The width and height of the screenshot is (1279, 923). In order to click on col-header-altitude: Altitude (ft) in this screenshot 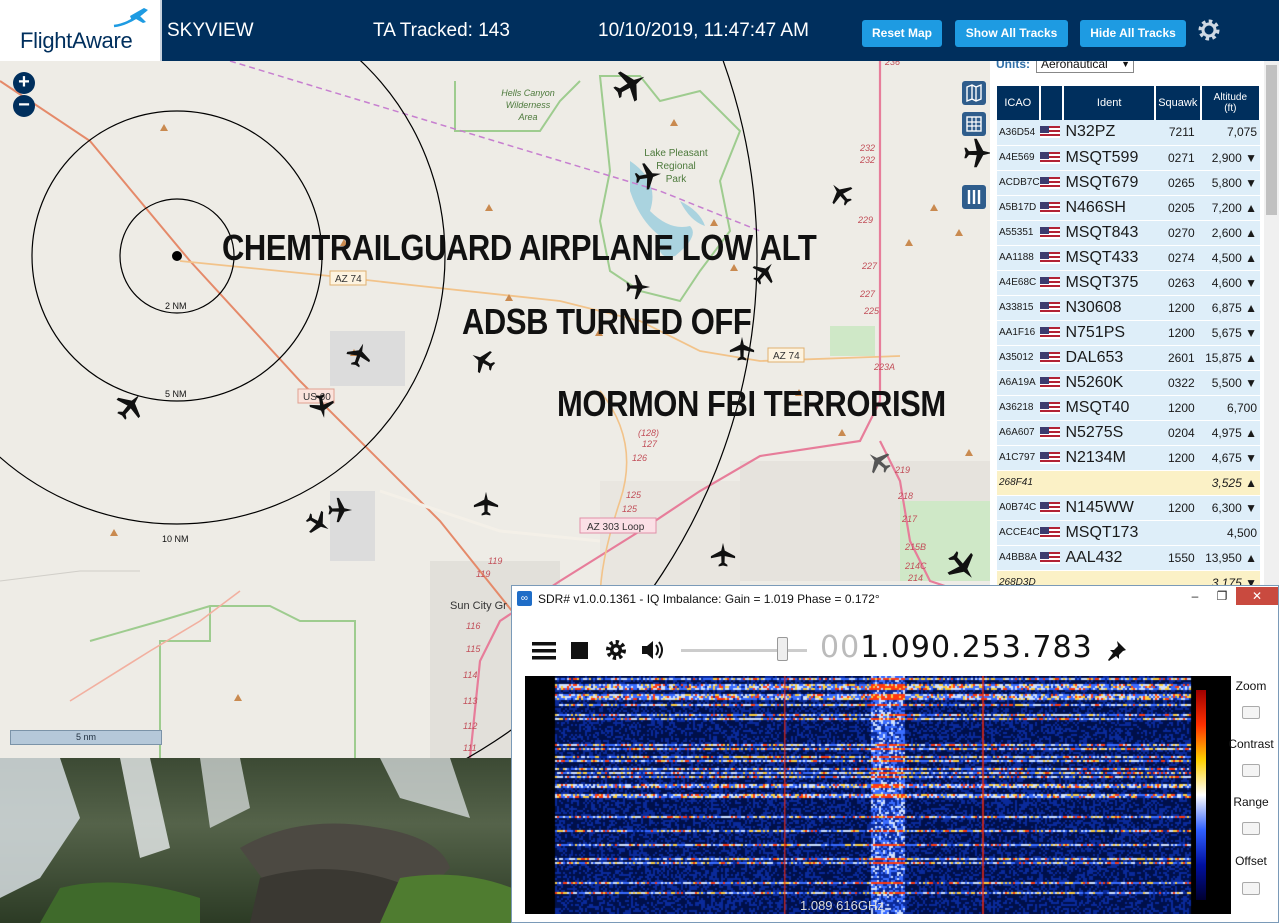, I will do `click(1231, 103)`.